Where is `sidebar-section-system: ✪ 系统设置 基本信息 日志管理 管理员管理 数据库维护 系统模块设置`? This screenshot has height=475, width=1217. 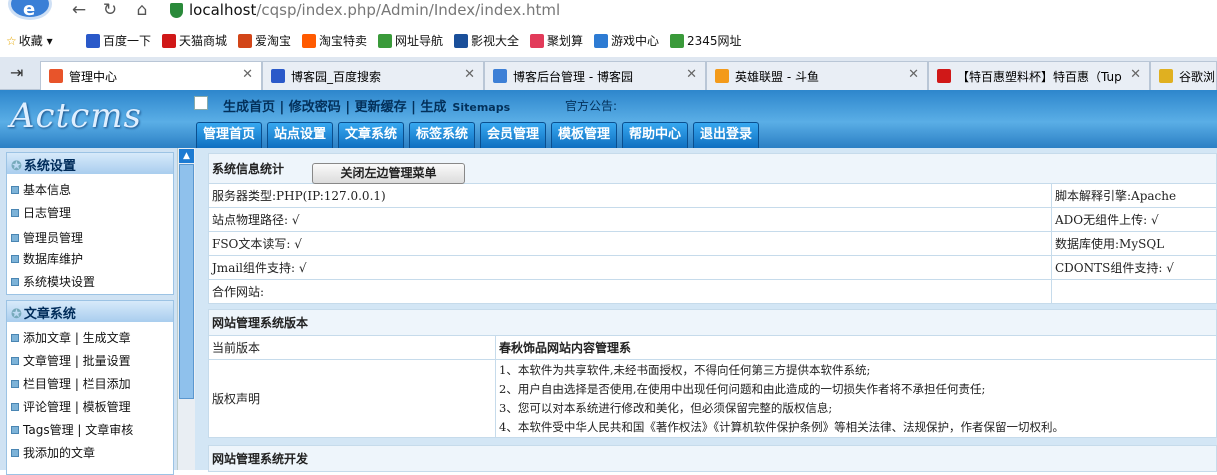
sidebar-section-system: ✪ 系统设置 基本信息 日志管理 管理员管理 数据库维护 系统模块设置 is located at coordinates (90, 223).